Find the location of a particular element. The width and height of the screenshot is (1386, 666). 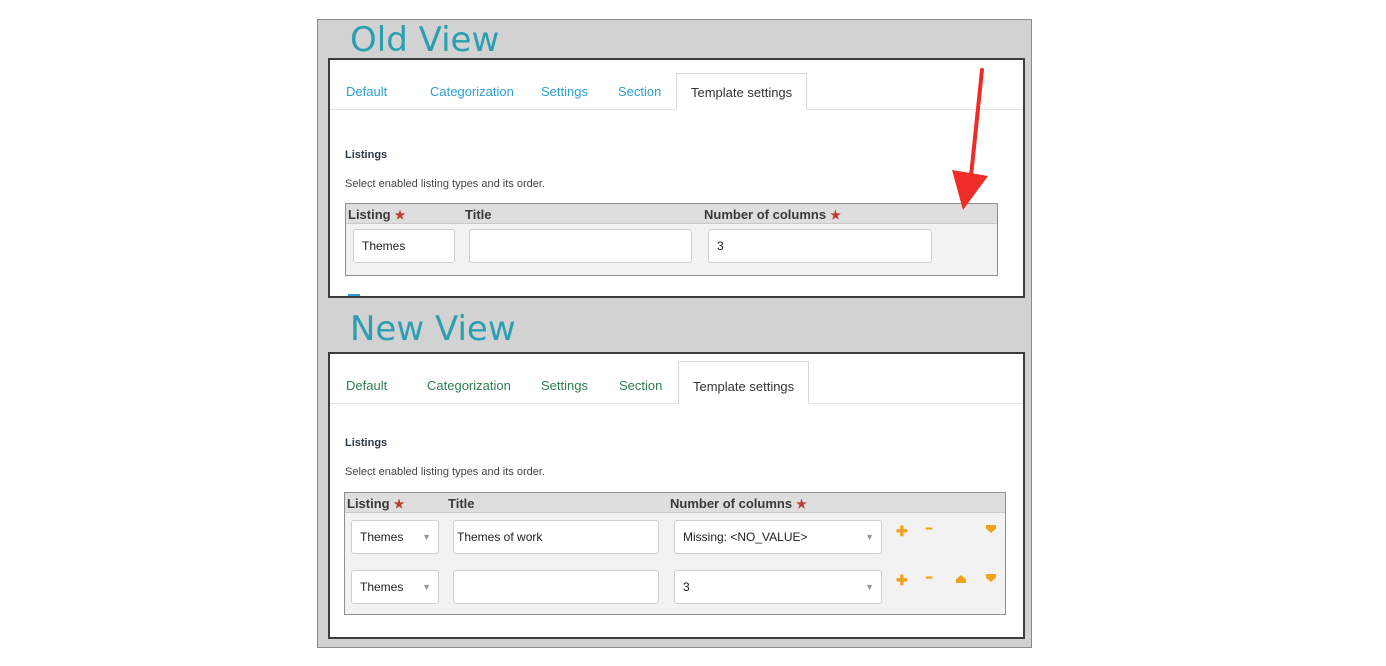

new-tab-settings: Settings is located at coordinates (564, 385).